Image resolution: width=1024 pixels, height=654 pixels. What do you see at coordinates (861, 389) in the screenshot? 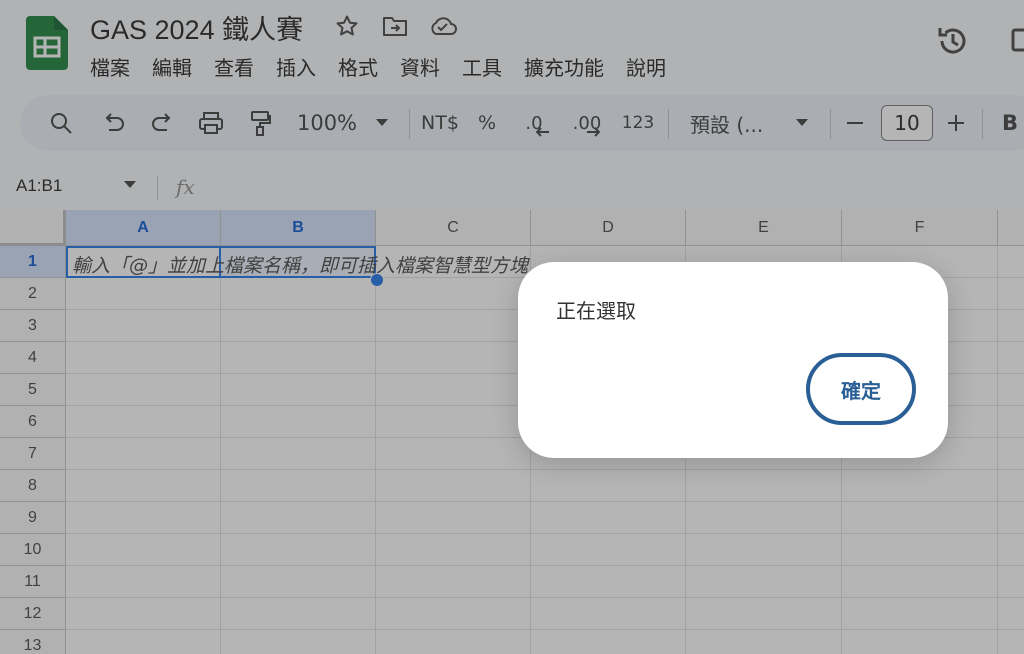
I see `ok-button: 確定` at bounding box center [861, 389].